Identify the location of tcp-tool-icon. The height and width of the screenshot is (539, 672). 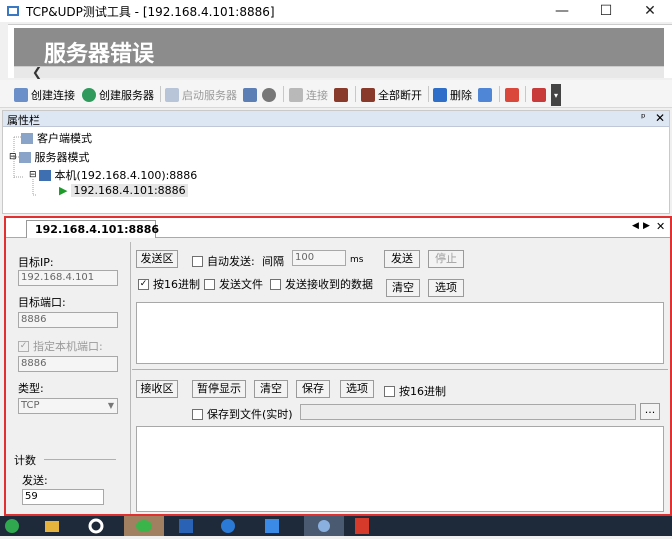
(324, 526).